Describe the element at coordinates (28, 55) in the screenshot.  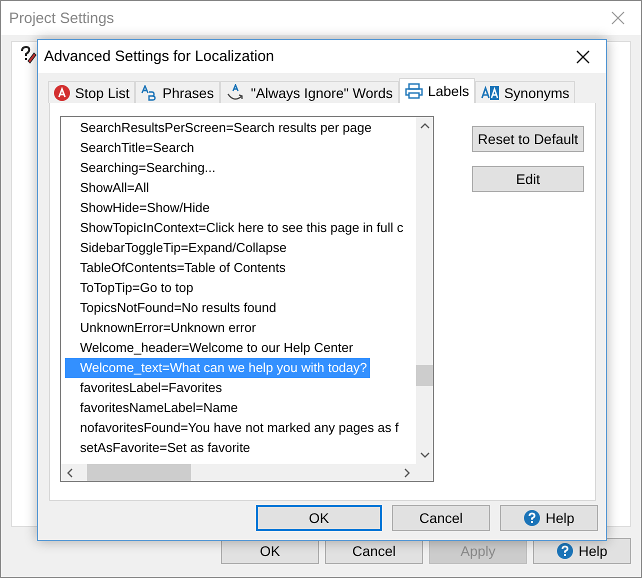
I see `help-pen-icon` at that location.